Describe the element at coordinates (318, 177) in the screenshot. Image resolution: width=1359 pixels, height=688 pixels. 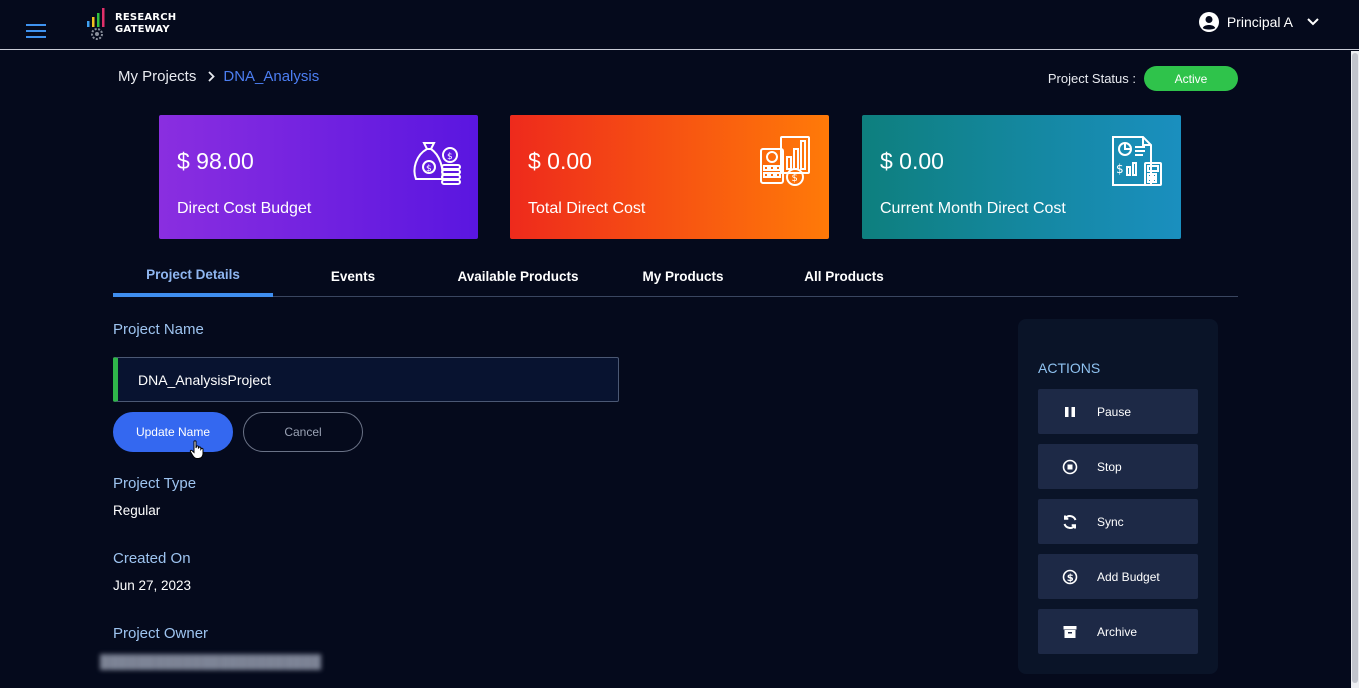
I see `direct-cost-budget-card: $ 98.00 Direct Cost Budget $ $` at that location.